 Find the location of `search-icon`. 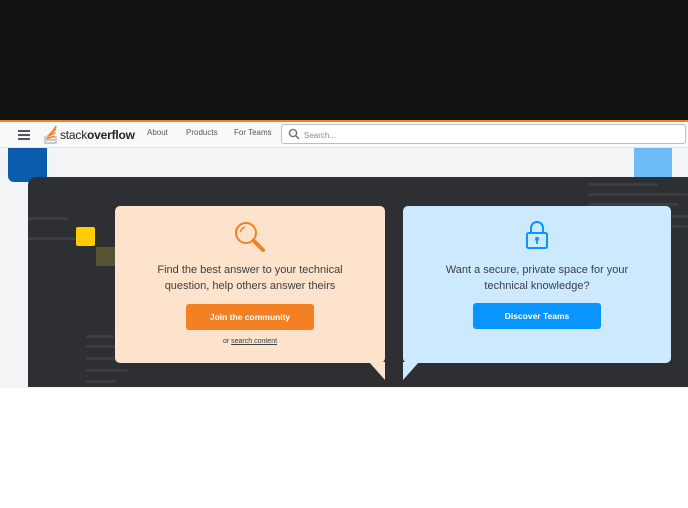

search-icon is located at coordinates (294, 134).